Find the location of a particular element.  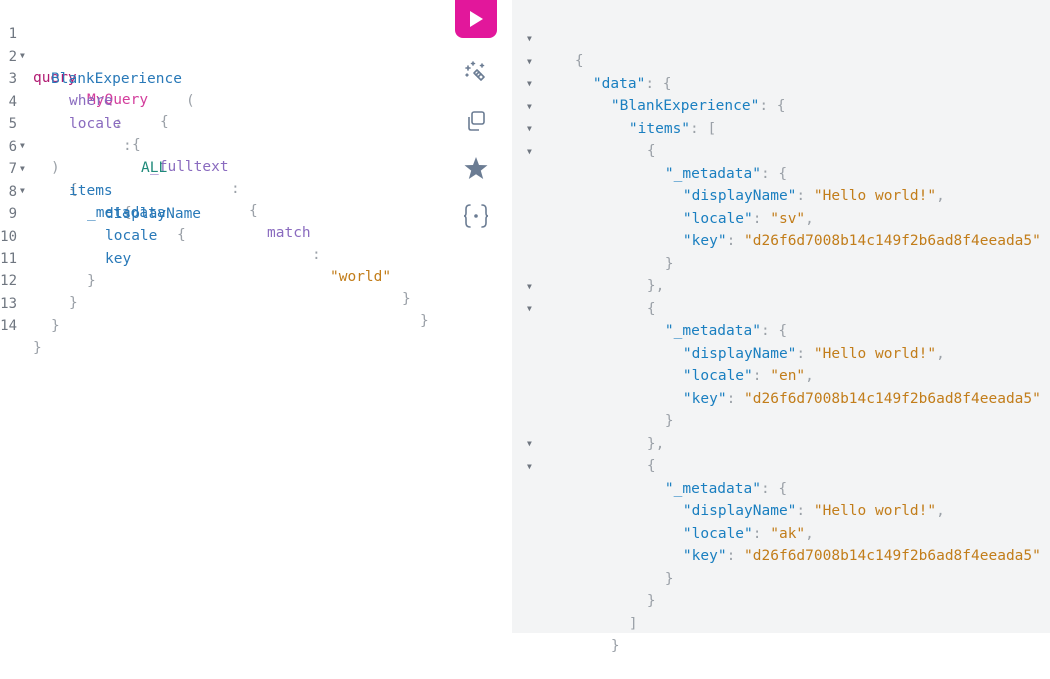

code-line-9: 9 locale is located at coordinates (225, 212).